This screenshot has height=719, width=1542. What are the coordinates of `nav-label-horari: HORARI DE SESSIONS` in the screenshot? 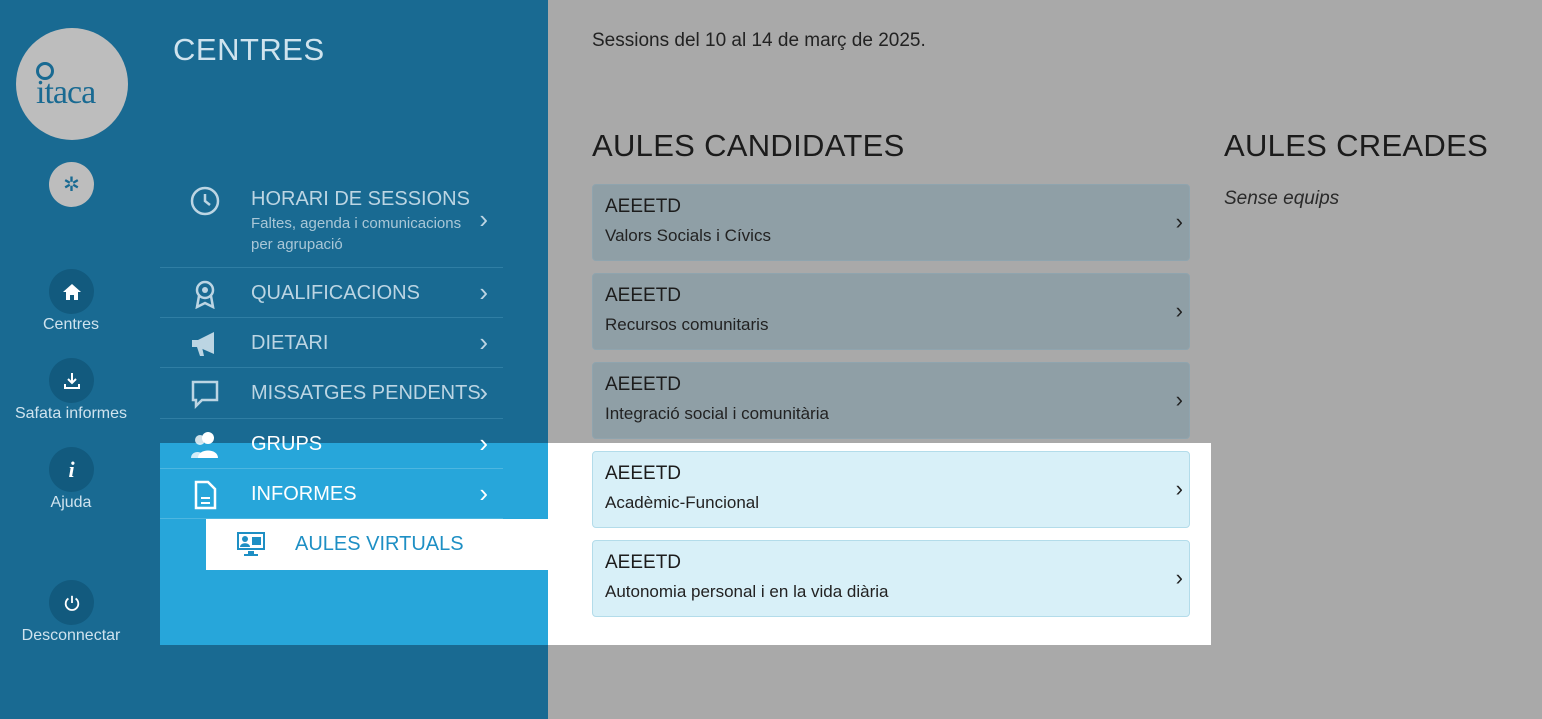 It's located at (360, 199).